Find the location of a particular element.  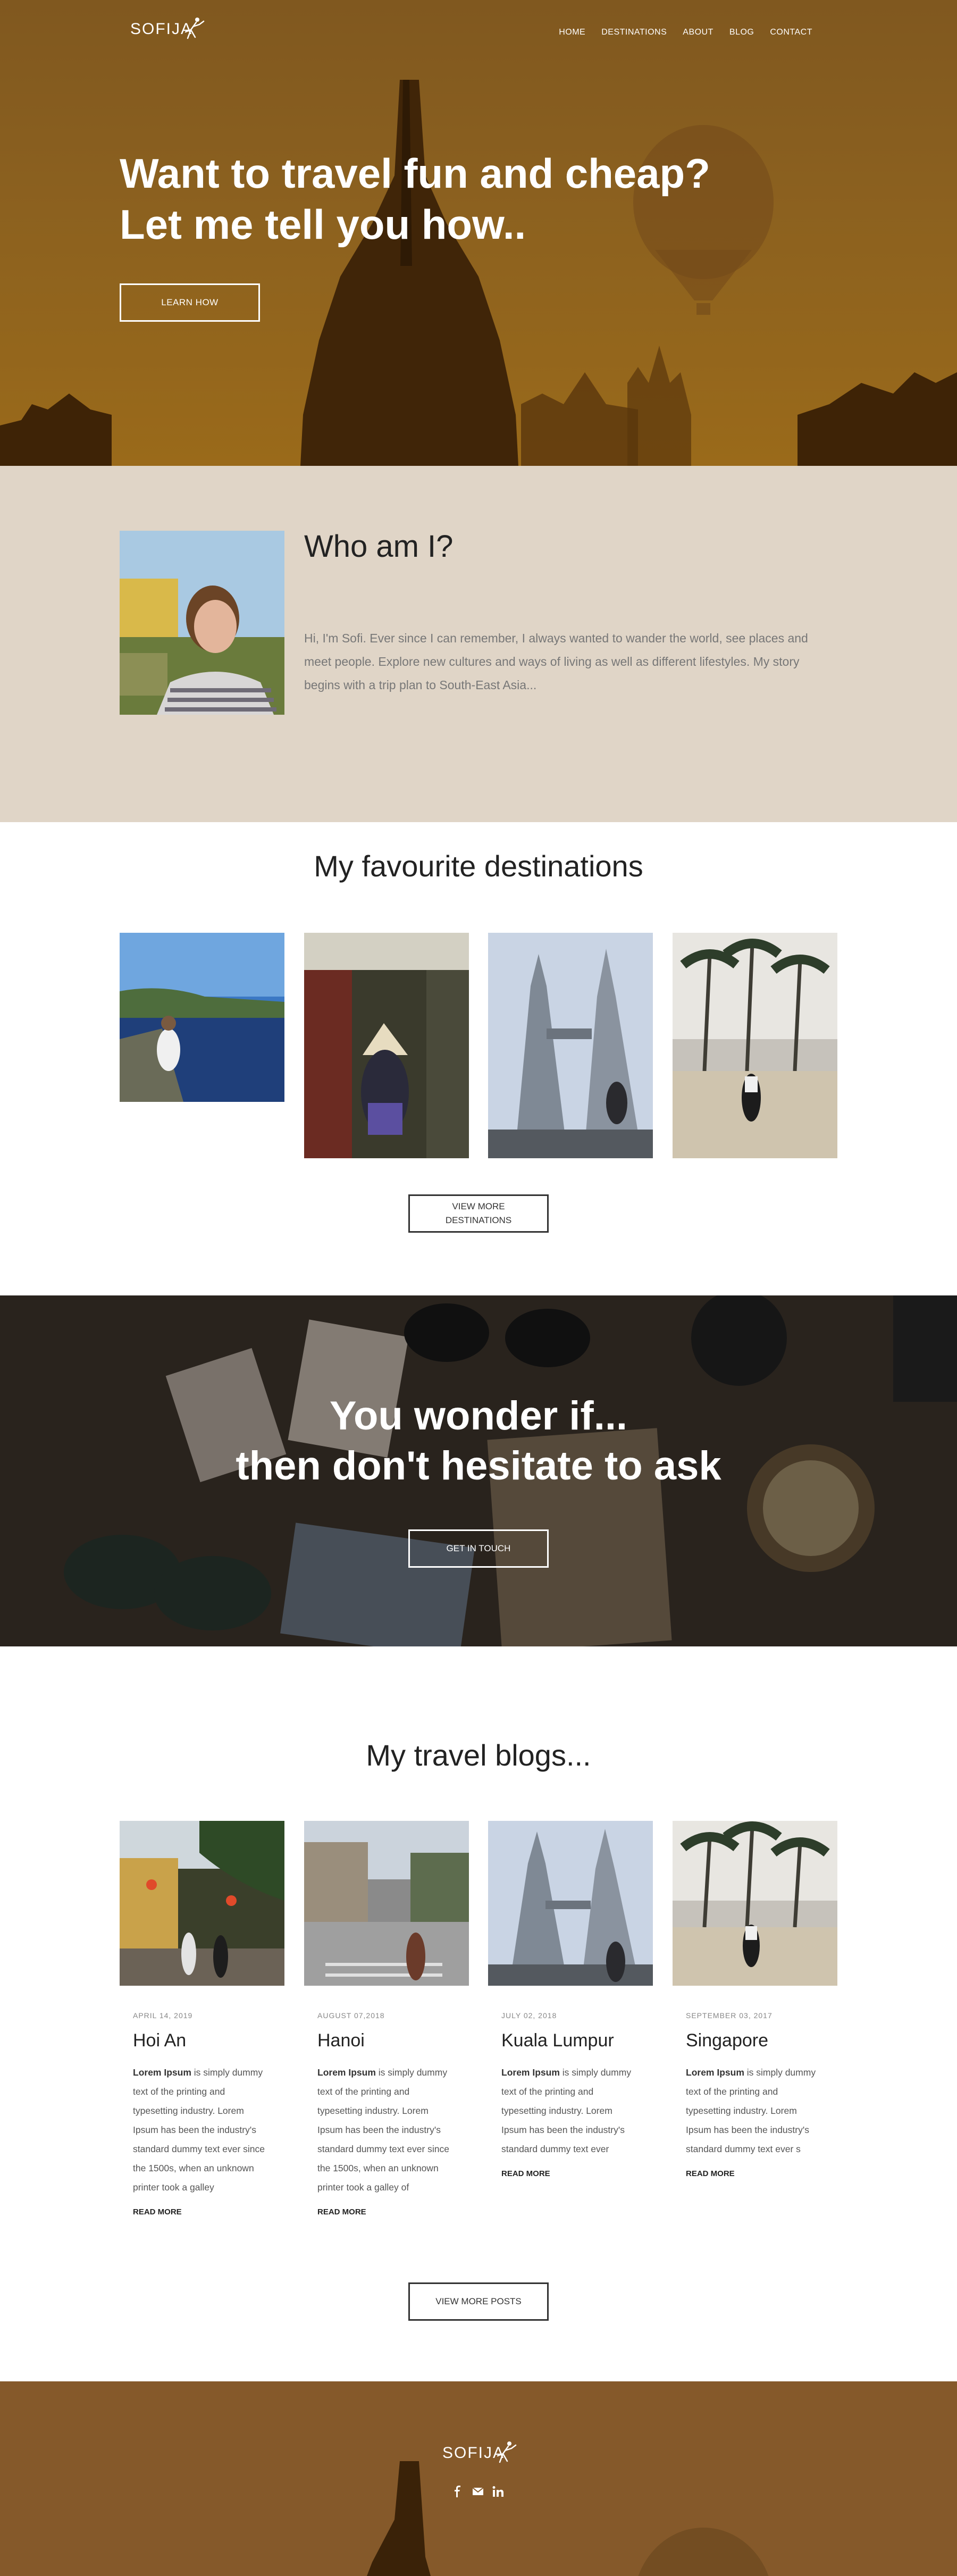

mail-icon is located at coordinates (478, 2491).